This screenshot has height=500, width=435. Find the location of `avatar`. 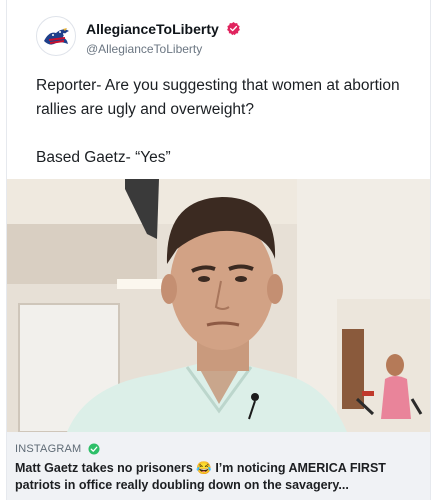

avatar is located at coordinates (56, 36).